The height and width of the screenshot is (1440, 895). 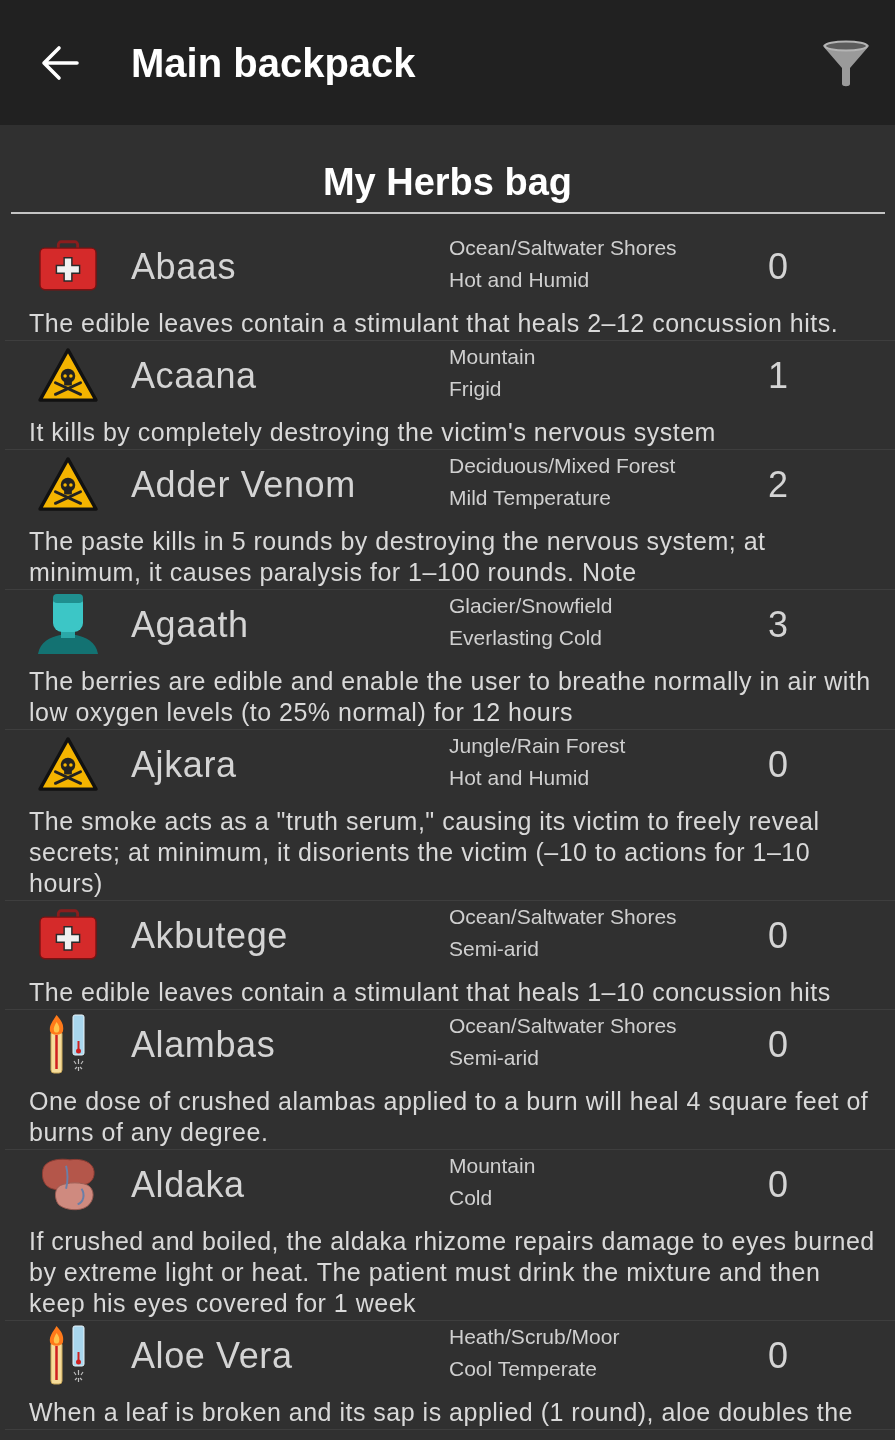 What do you see at coordinates (523, 1369) in the screenshot?
I see `climate-label: Cool Temperate` at bounding box center [523, 1369].